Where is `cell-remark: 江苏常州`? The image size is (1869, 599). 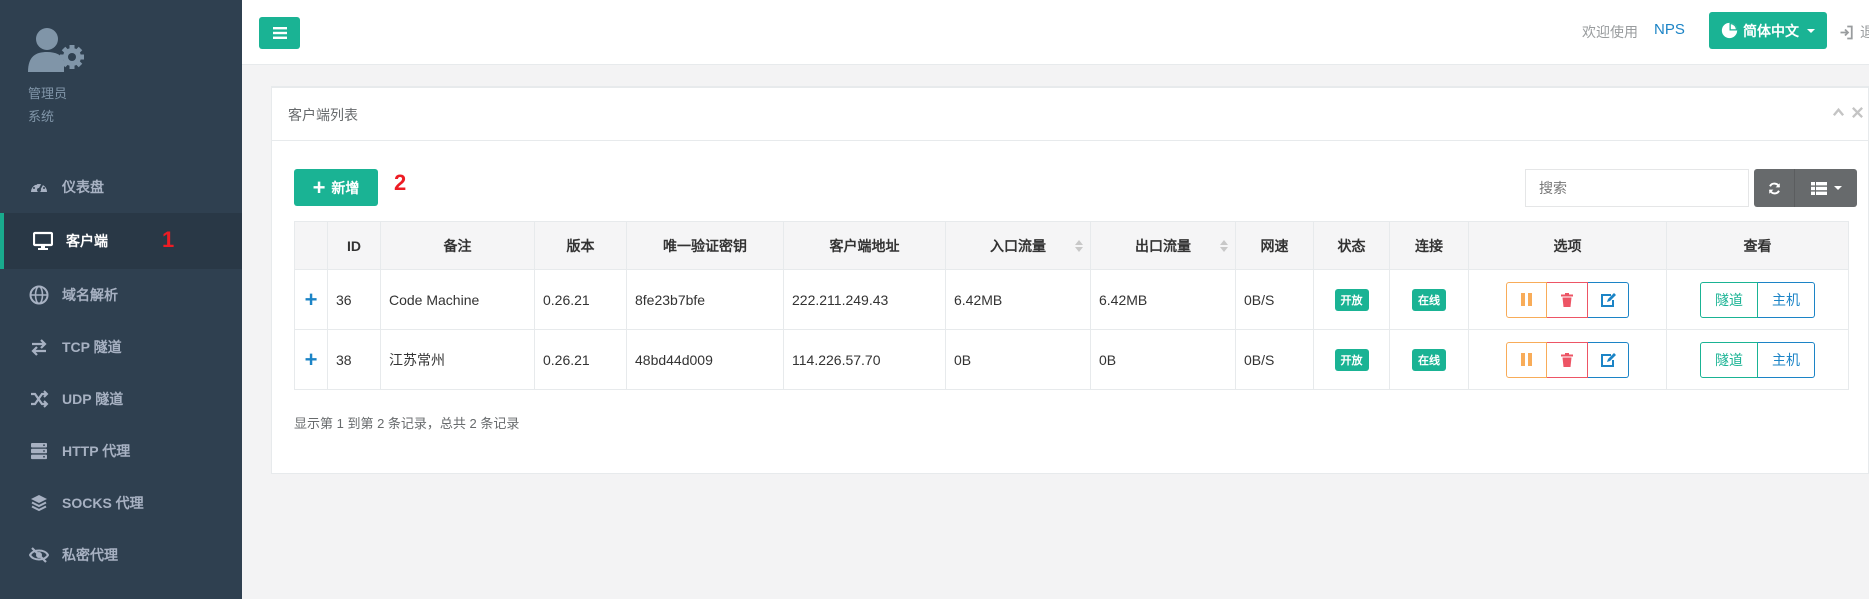
cell-remark: 江苏常州 is located at coordinates (457, 359).